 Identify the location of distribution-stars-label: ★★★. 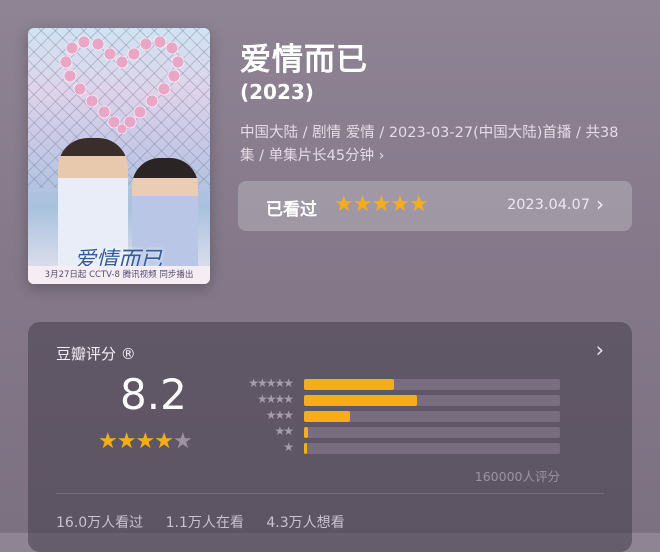
(279, 415).